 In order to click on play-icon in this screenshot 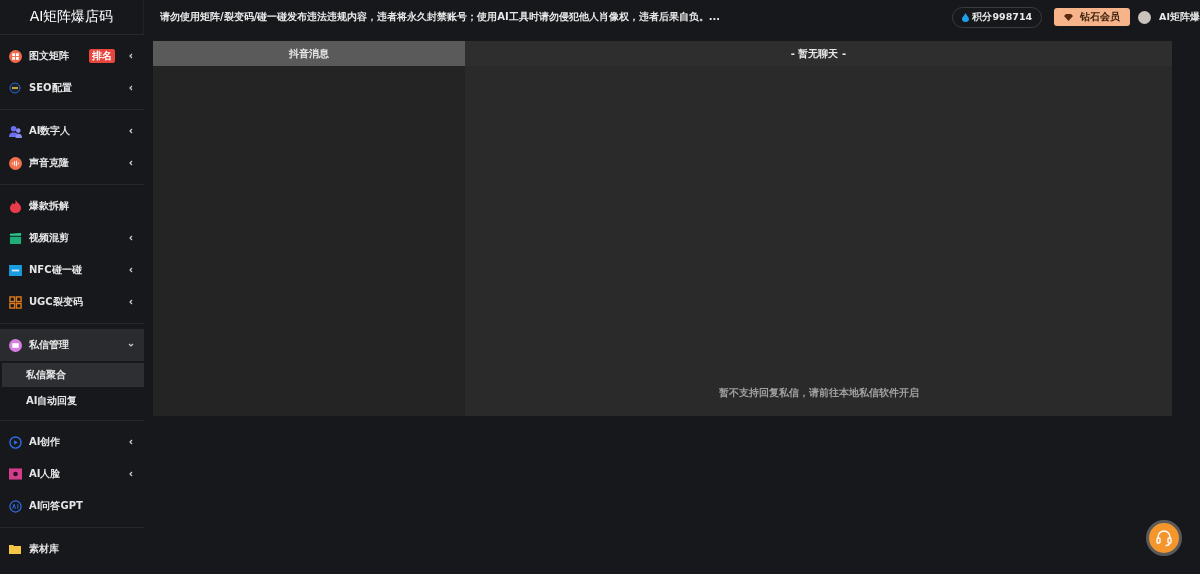, I will do `click(15, 442)`.